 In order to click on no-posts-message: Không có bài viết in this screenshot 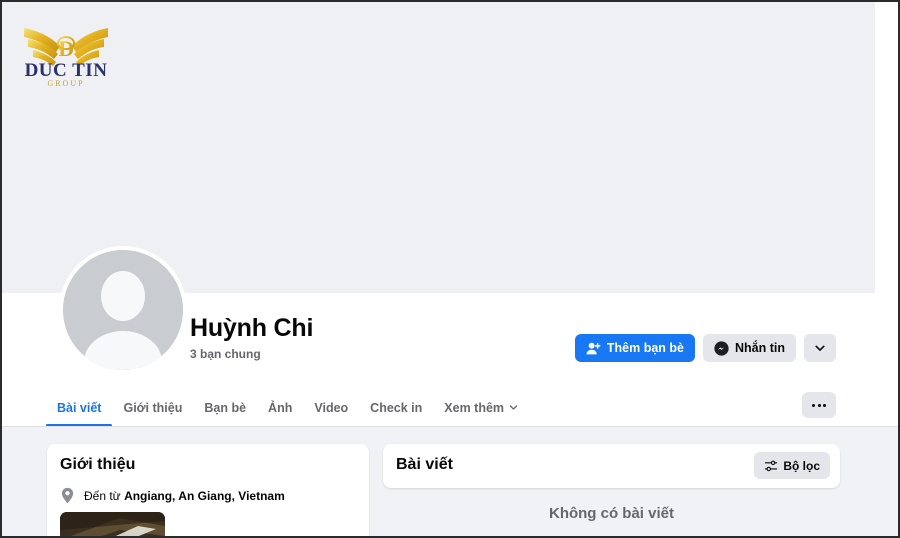, I will do `click(611, 513)`.